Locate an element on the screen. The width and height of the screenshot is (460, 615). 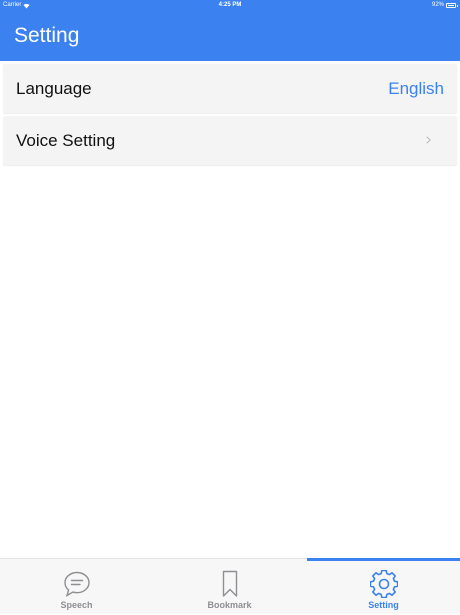
language-value: English is located at coordinates (416, 88).